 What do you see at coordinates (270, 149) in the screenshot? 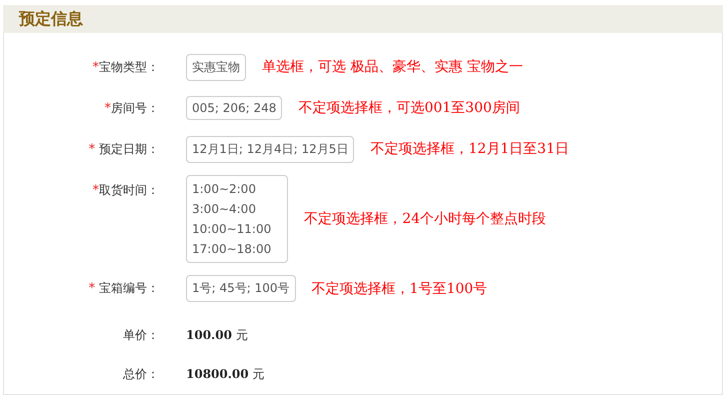
I see `select-field: 12月1日; 12月4日; 12月5日` at bounding box center [270, 149].